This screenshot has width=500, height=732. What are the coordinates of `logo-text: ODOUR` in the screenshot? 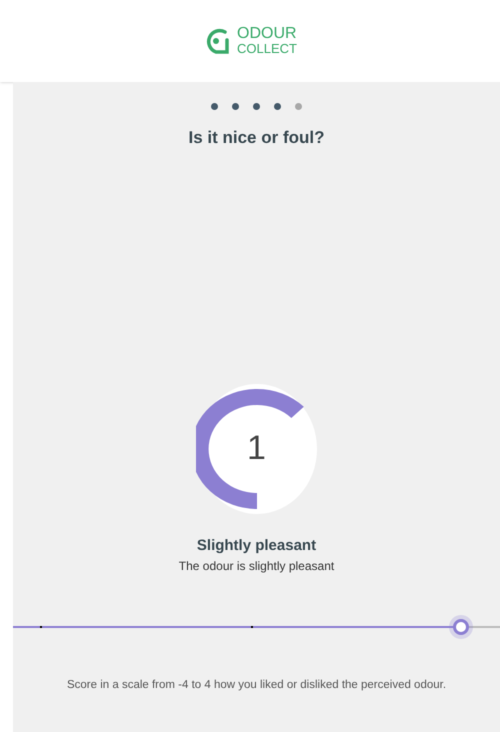 It's located at (267, 33).